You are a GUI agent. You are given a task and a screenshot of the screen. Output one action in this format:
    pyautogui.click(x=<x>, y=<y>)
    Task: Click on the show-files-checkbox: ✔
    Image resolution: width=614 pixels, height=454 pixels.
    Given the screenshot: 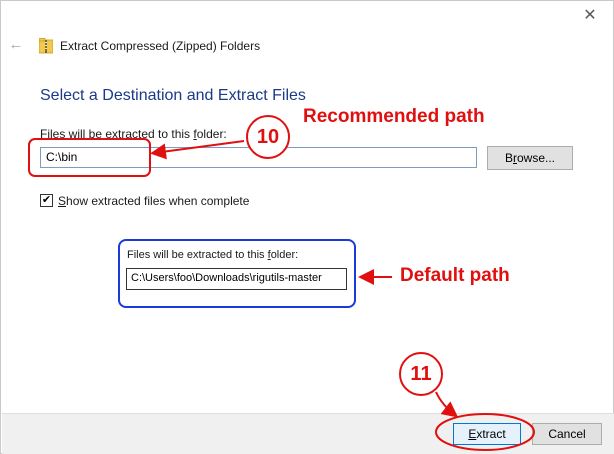 What is the action you would take?
    pyautogui.click(x=46, y=200)
    